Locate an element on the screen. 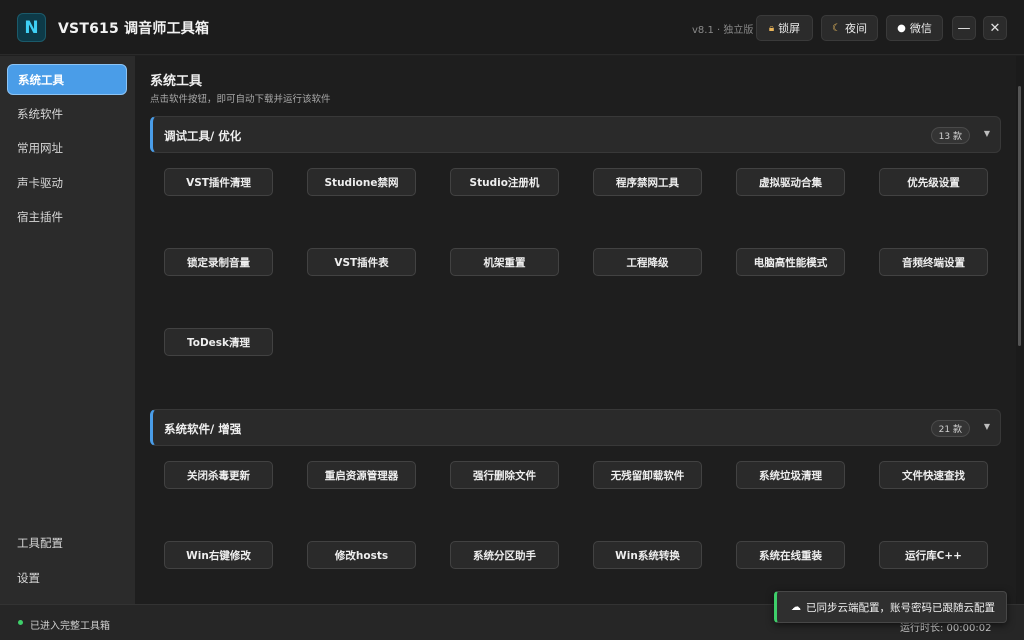  close-icon: ✕ is located at coordinates (995, 28).